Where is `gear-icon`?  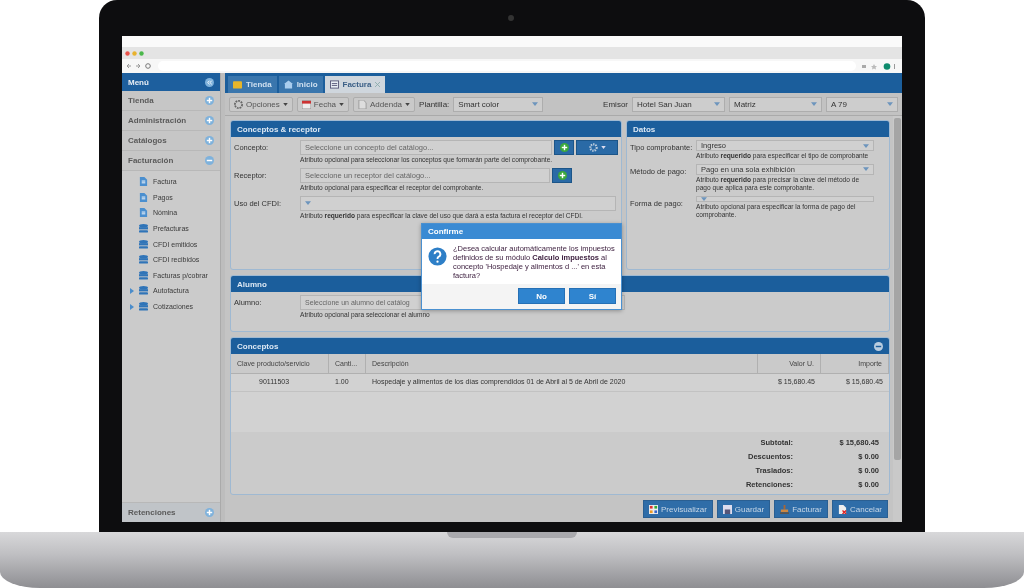
gear-icon is located at coordinates (238, 104).